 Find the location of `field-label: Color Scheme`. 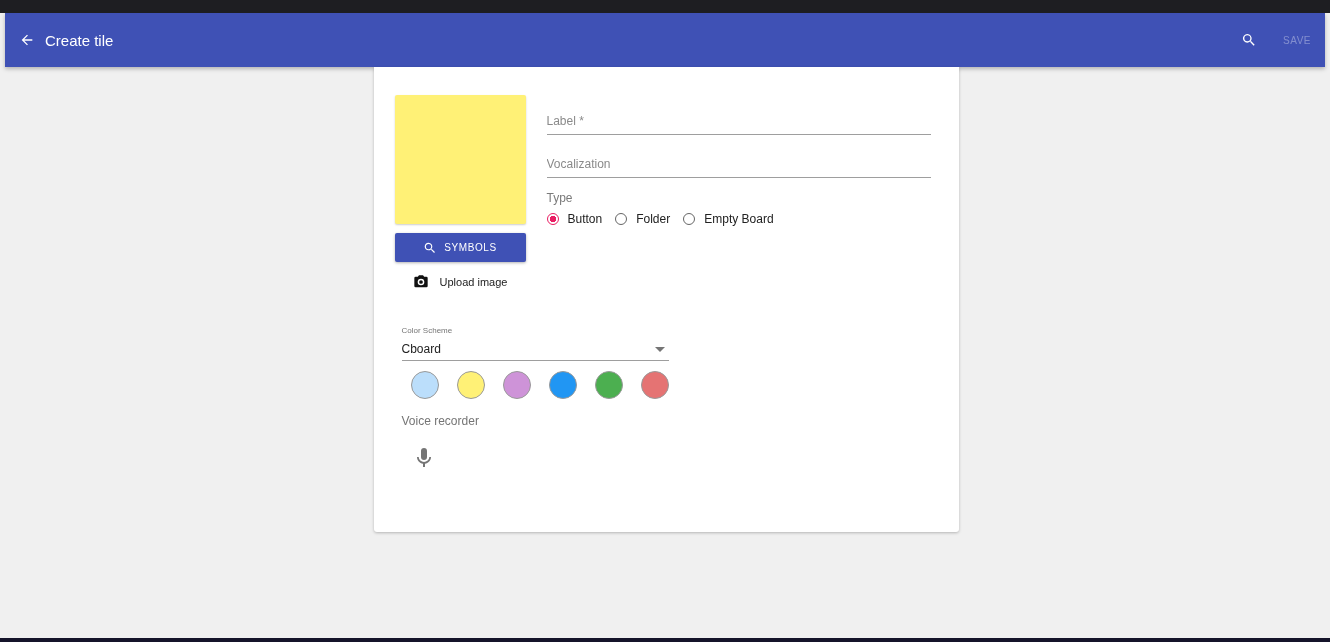

field-label: Color Scheme is located at coordinates (427, 330).